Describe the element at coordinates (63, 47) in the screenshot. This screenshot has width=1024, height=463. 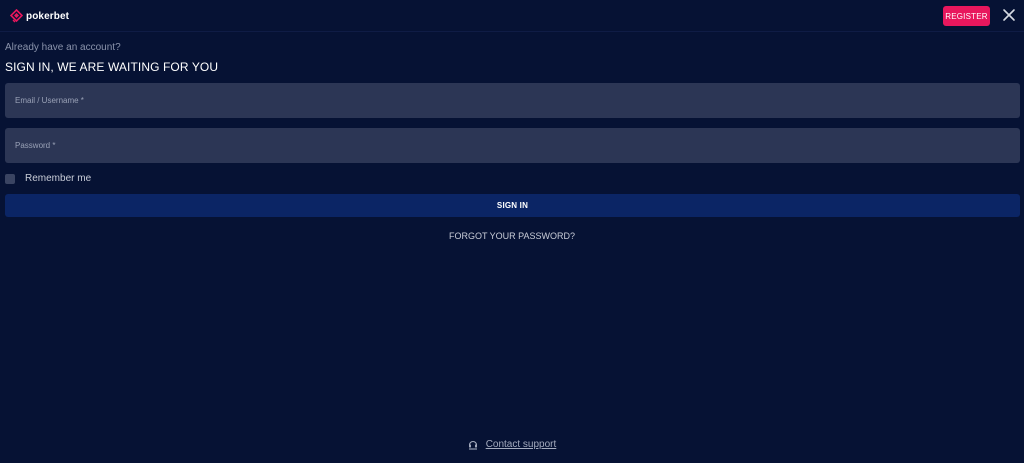
I see `login-subtitle: Already have an account?` at that location.